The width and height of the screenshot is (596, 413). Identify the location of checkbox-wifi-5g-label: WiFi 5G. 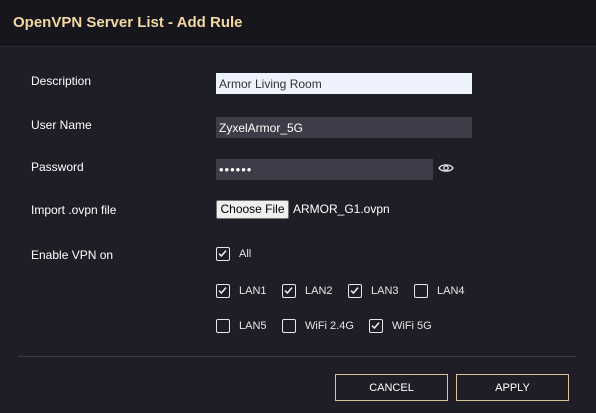
(412, 326).